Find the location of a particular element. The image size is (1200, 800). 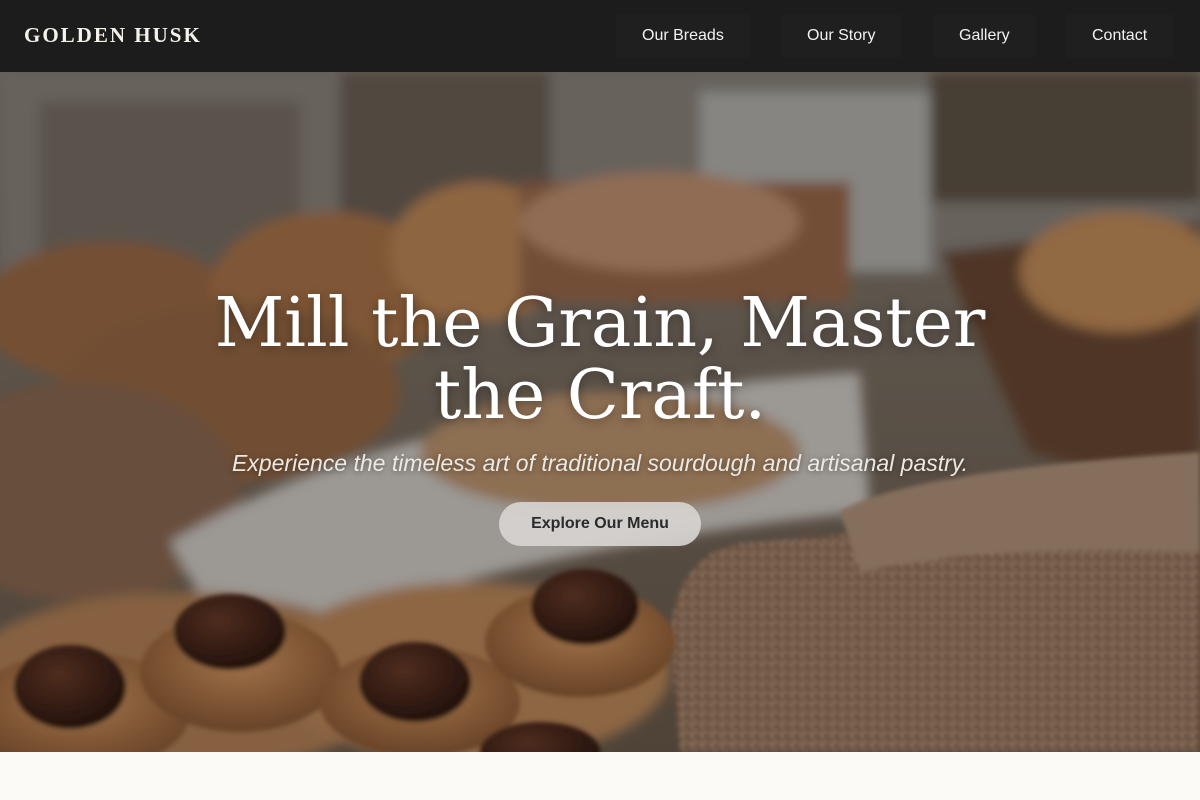

nav-item-gallery: Gallery is located at coordinates (984, 36).